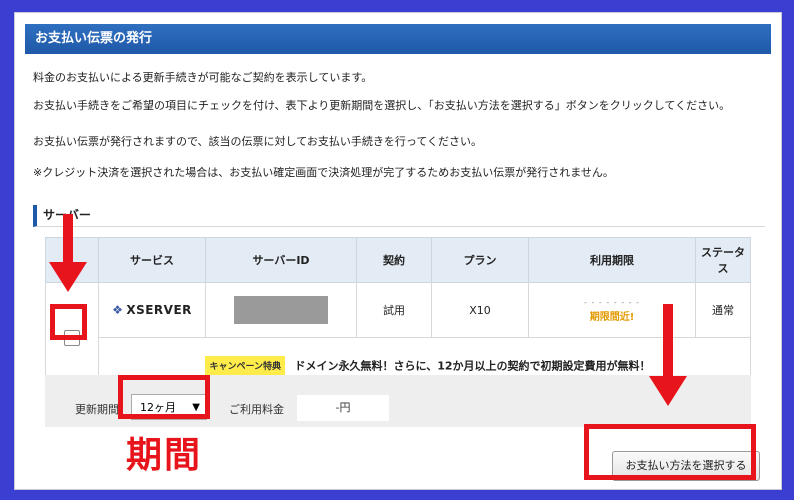 This screenshot has height=500, width=794. Describe the element at coordinates (670, 452) in the screenshot. I see `button-highlight-frame` at that location.